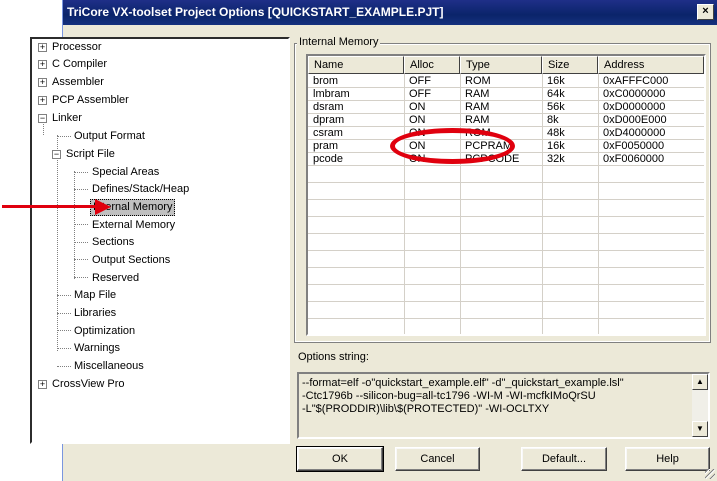  What do you see at coordinates (329, 120) in the screenshot?
I see `cell-name: dpram` at bounding box center [329, 120].